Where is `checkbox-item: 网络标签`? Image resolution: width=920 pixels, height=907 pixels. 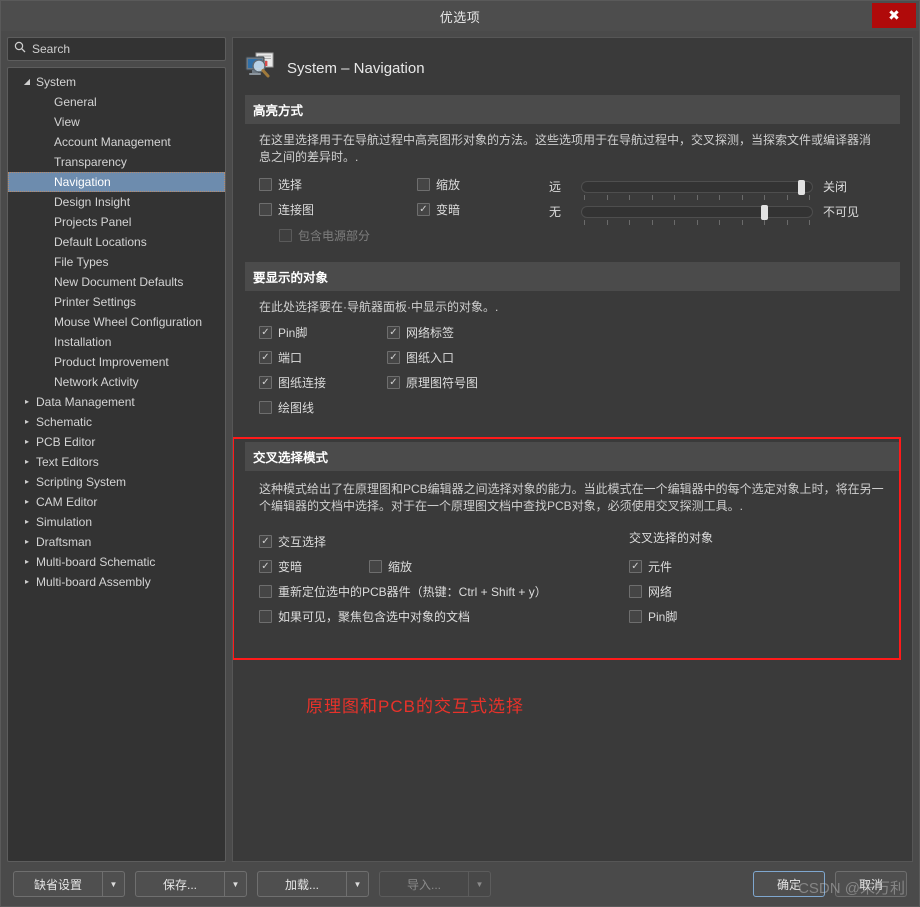
checkbox-item: 网络标签 is located at coordinates (420, 332).